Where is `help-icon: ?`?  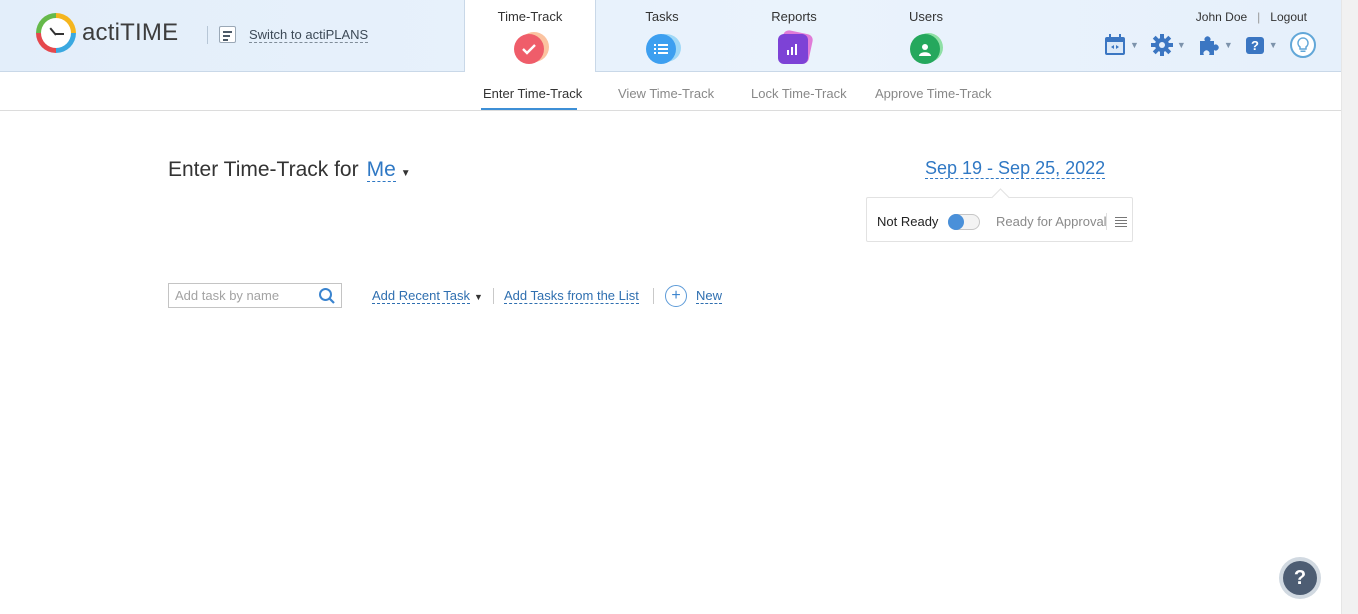 help-icon: ? is located at coordinates (1254, 45).